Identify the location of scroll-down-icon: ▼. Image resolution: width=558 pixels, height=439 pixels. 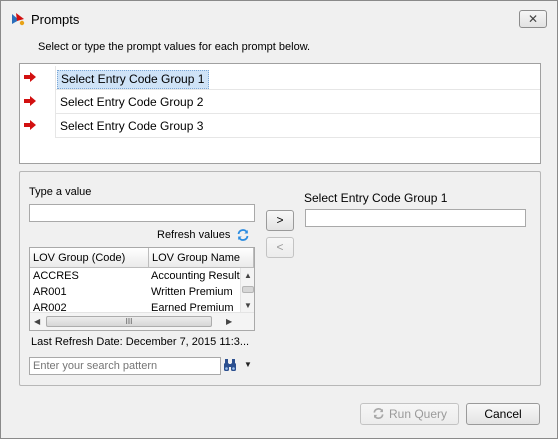
(248, 305).